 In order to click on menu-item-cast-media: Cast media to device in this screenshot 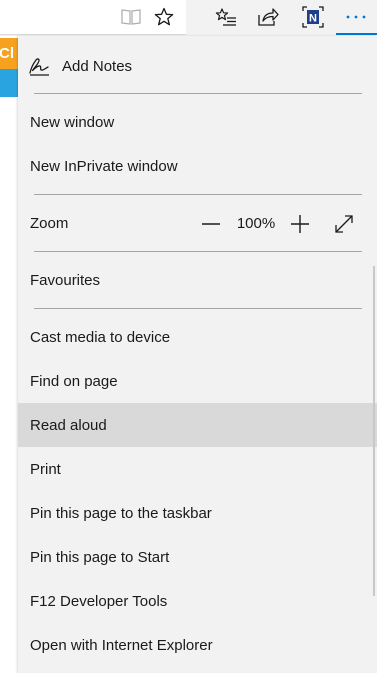, I will do `click(197, 337)`.